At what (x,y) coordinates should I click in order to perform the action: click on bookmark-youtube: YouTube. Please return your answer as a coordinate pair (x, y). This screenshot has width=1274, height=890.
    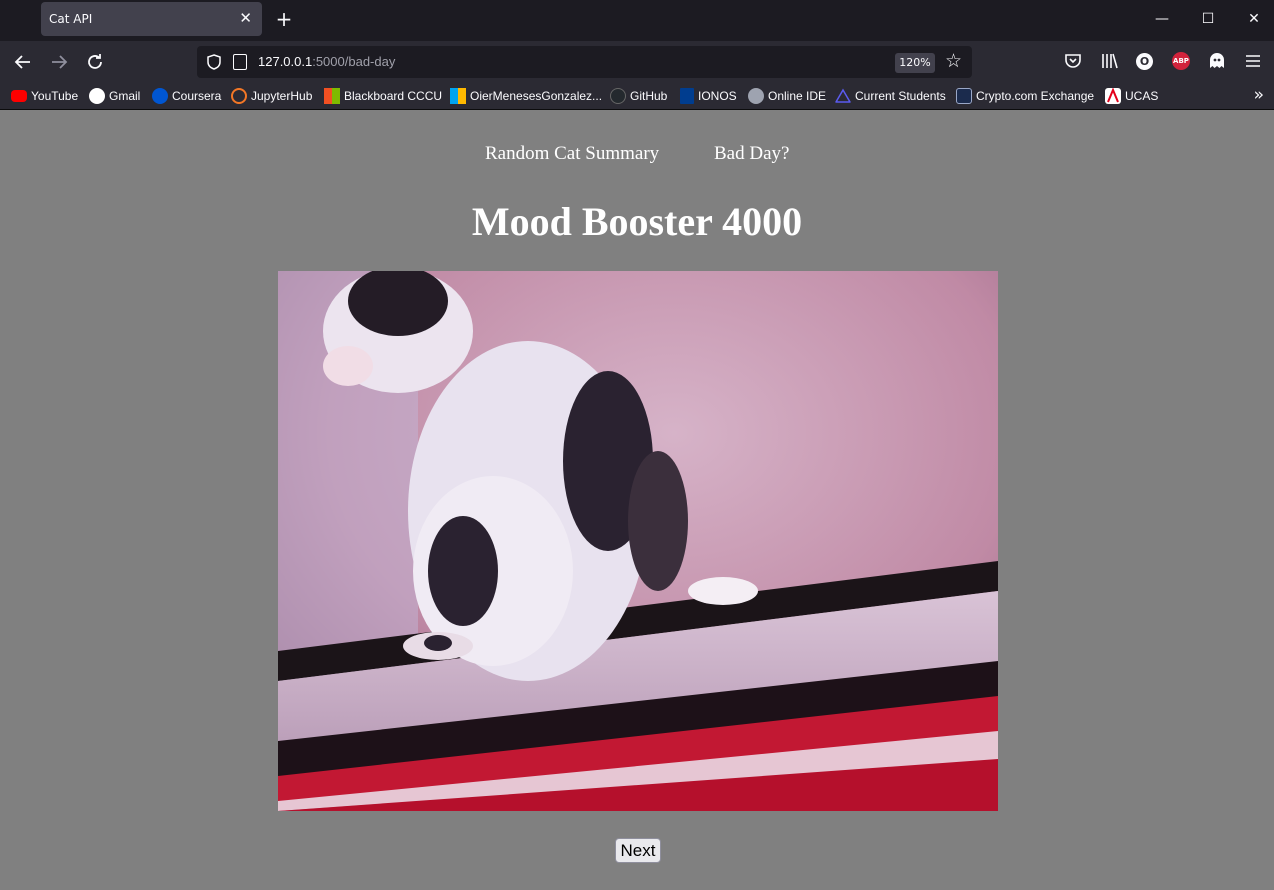
    Looking at the image, I should click on (44, 96).